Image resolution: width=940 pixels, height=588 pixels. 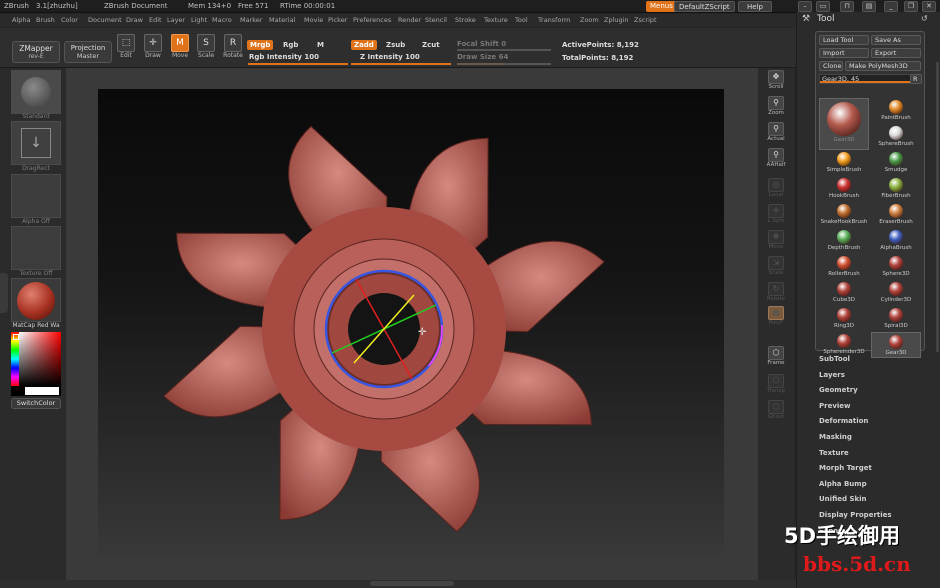 What do you see at coordinates (843, 421) in the screenshot?
I see `section-deformation: Deformation` at bounding box center [843, 421].